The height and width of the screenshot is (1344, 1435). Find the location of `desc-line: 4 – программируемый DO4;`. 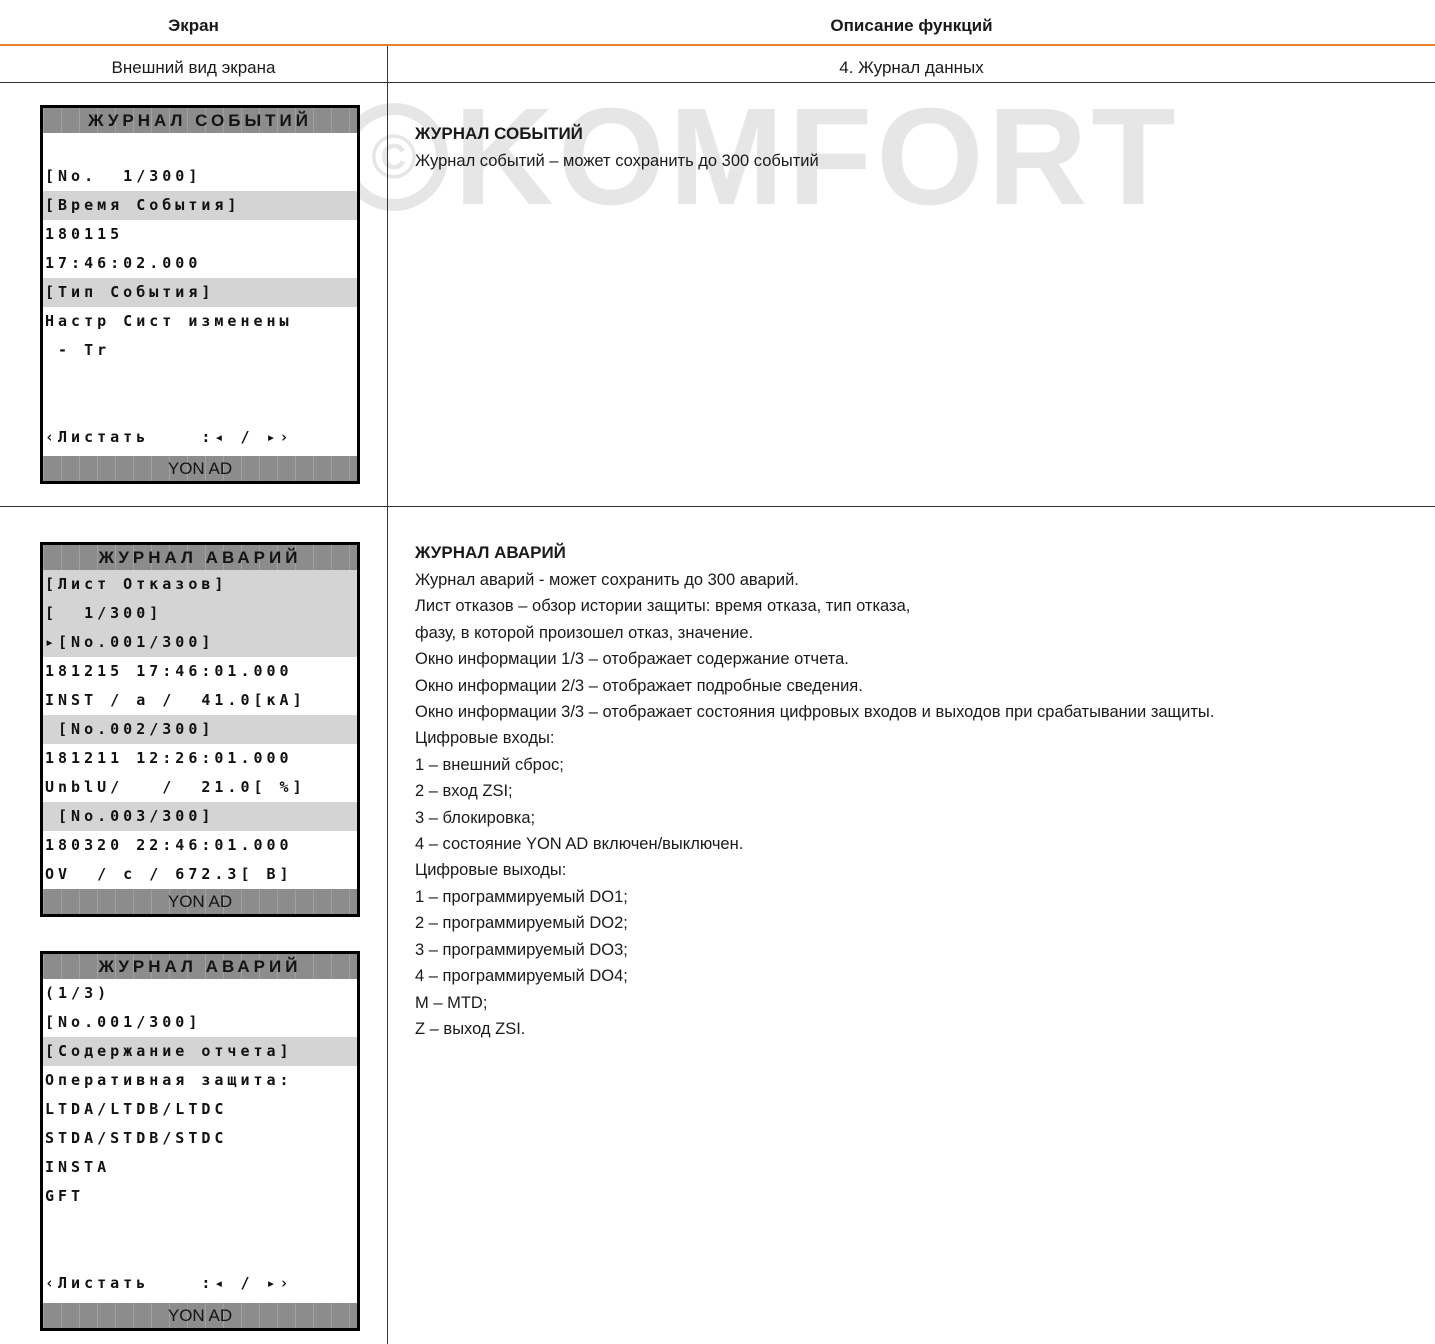

desc-line: 4 – программируемый DO4; is located at coordinates (521, 976).